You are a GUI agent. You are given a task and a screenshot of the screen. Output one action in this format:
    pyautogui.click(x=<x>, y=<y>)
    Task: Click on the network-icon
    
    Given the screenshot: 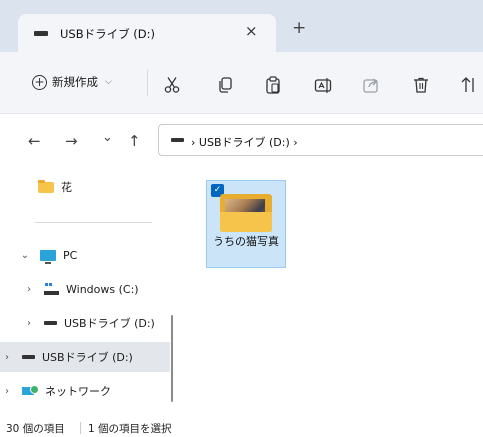 What is the action you would take?
    pyautogui.click(x=30, y=391)
    